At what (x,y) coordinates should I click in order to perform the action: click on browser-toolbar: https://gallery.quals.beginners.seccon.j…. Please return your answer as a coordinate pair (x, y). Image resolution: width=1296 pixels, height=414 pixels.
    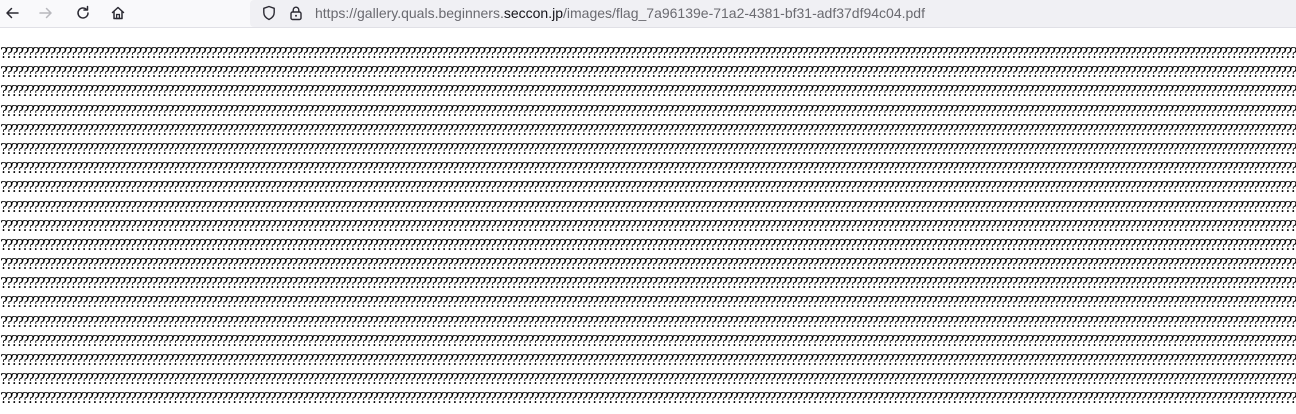
    Looking at the image, I should click on (648, 14).